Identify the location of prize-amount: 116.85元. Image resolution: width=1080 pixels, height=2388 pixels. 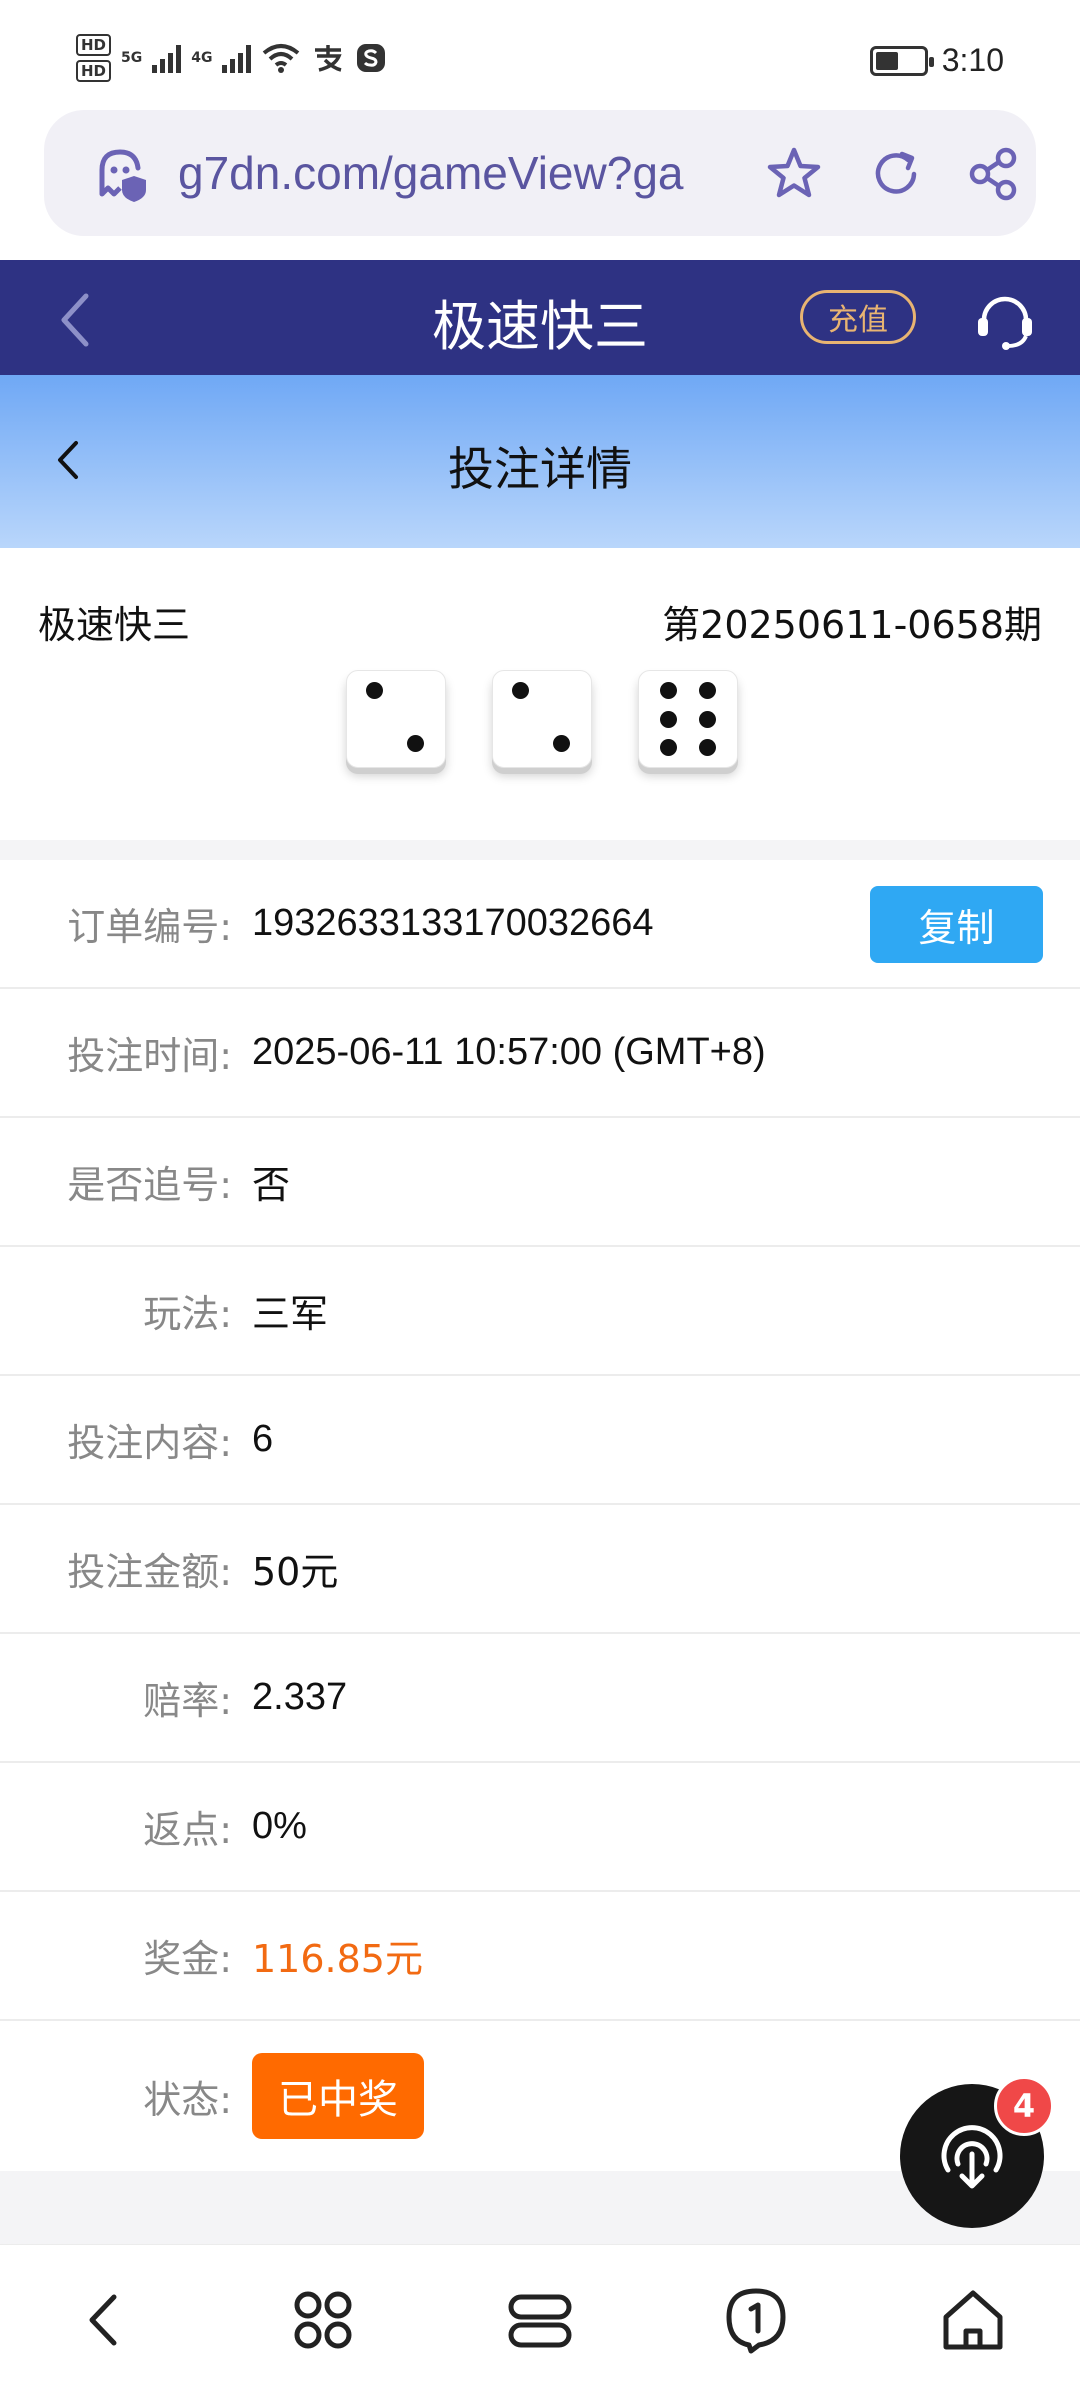
(337, 1959).